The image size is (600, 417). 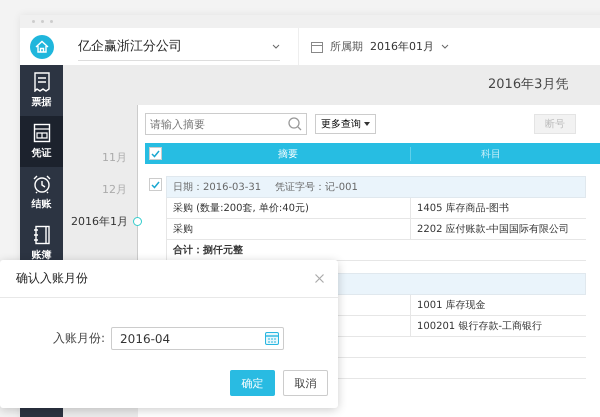 What do you see at coordinates (41, 235) in the screenshot?
I see `notebook-icon` at bounding box center [41, 235].